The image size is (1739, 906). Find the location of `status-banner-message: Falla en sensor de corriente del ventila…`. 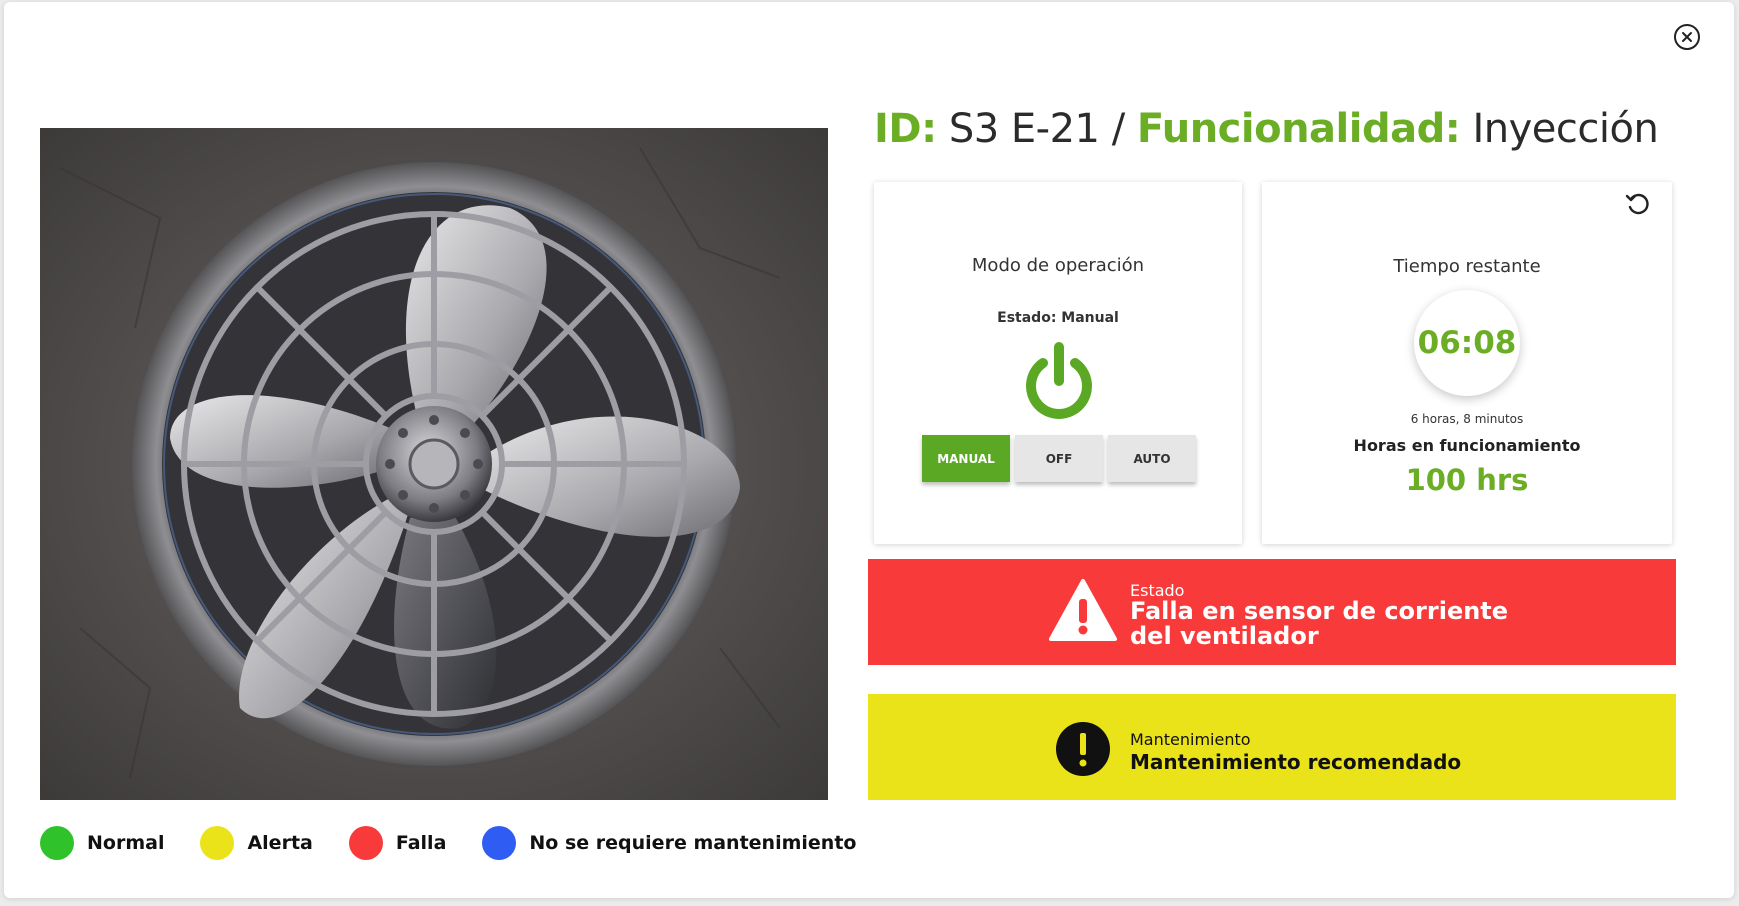

status-banner-message: Falla en sensor de corriente del ventila… is located at coordinates (1319, 624).